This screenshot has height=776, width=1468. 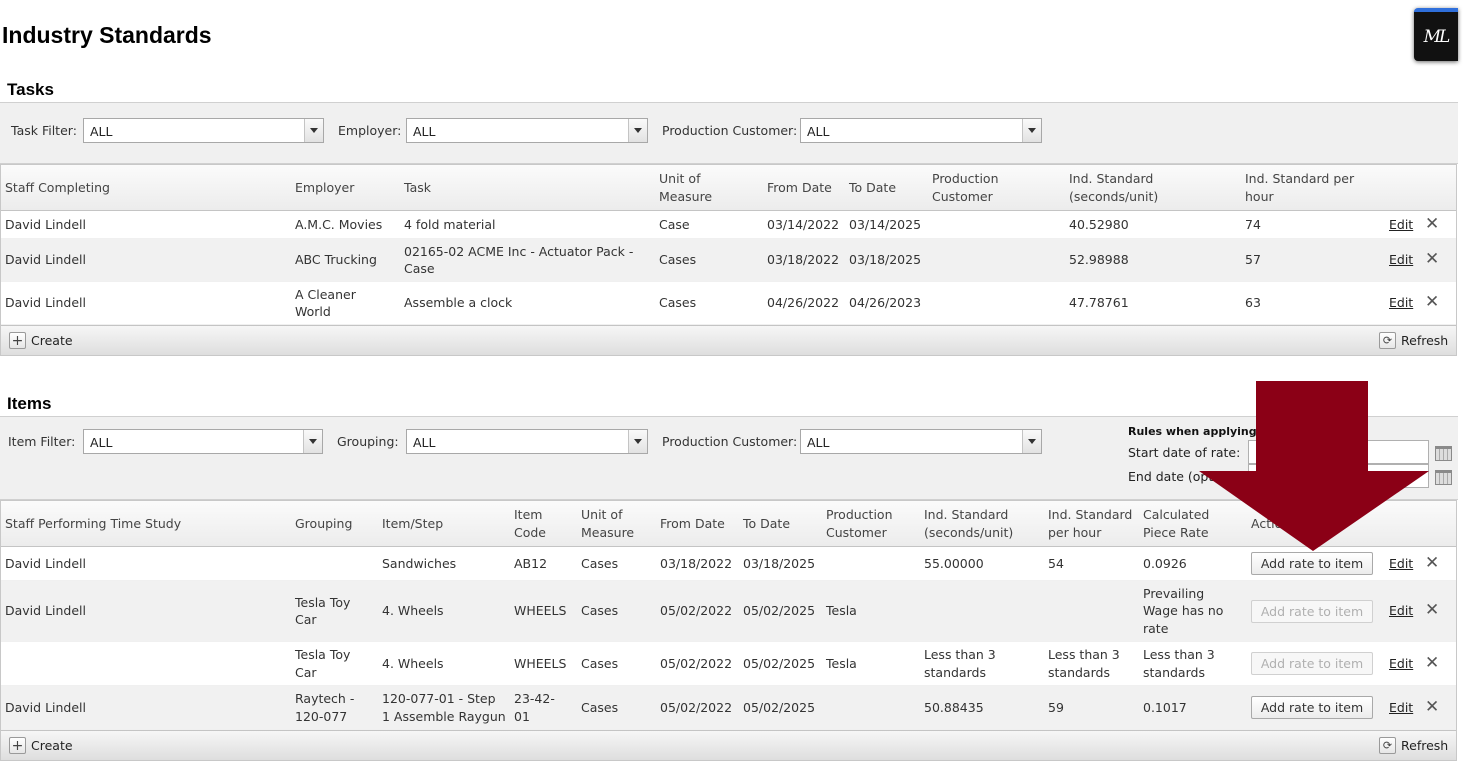 What do you see at coordinates (335, 523) in the screenshot?
I see `col-header: Grouping` at bounding box center [335, 523].